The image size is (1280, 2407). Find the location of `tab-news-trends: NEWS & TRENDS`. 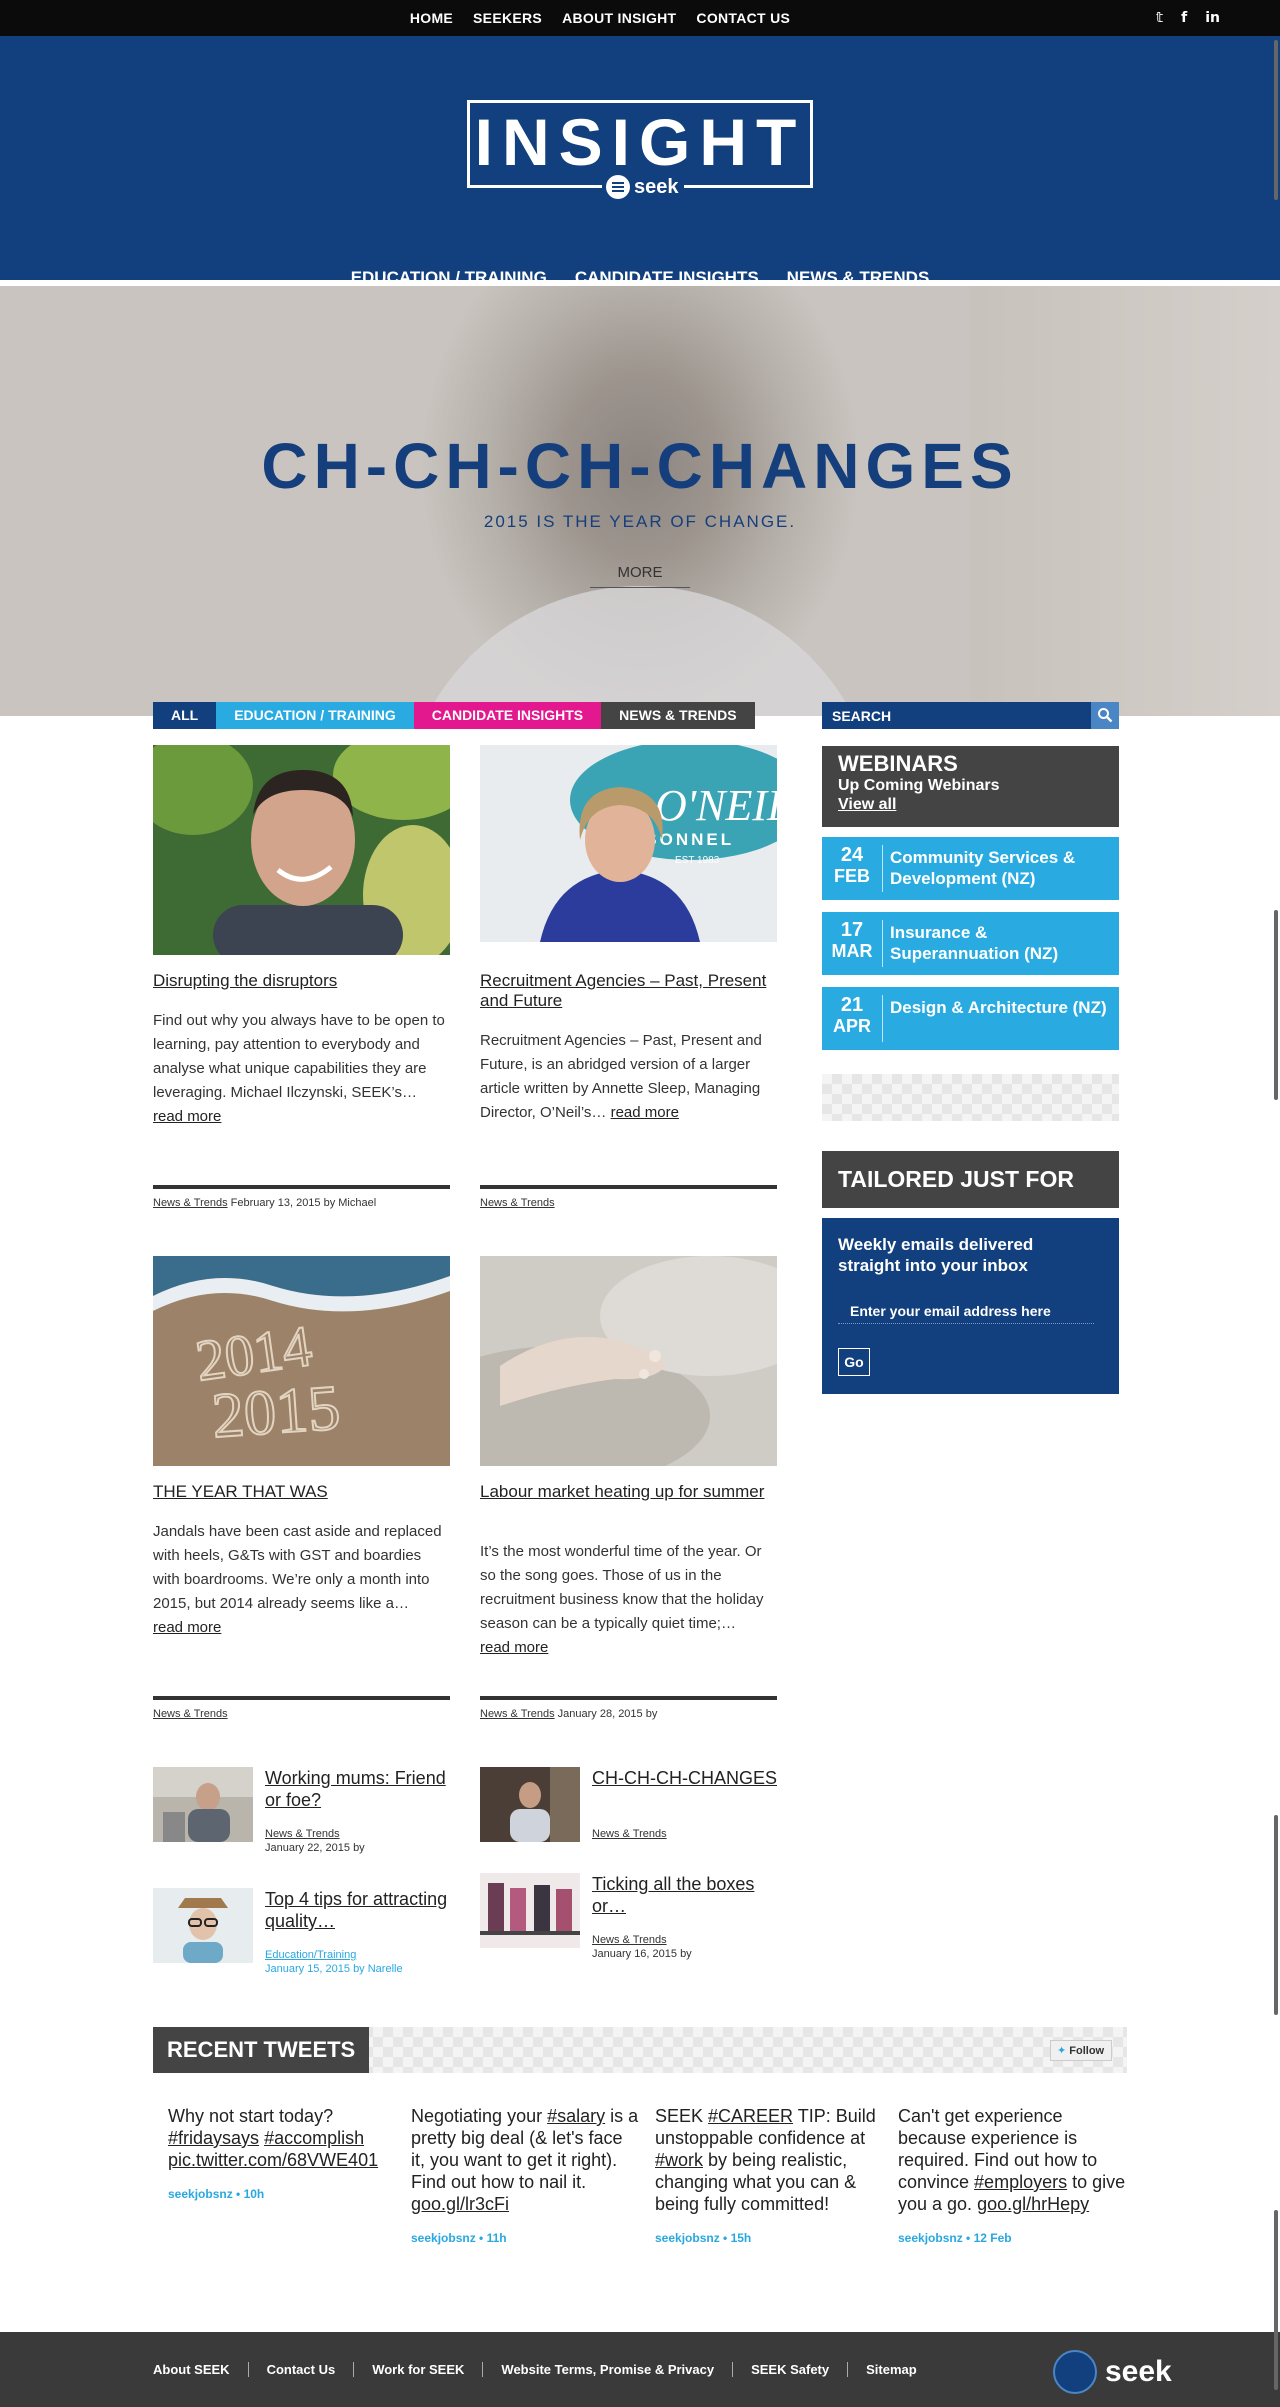

tab-news-trends: NEWS & TRENDS is located at coordinates (678, 715).